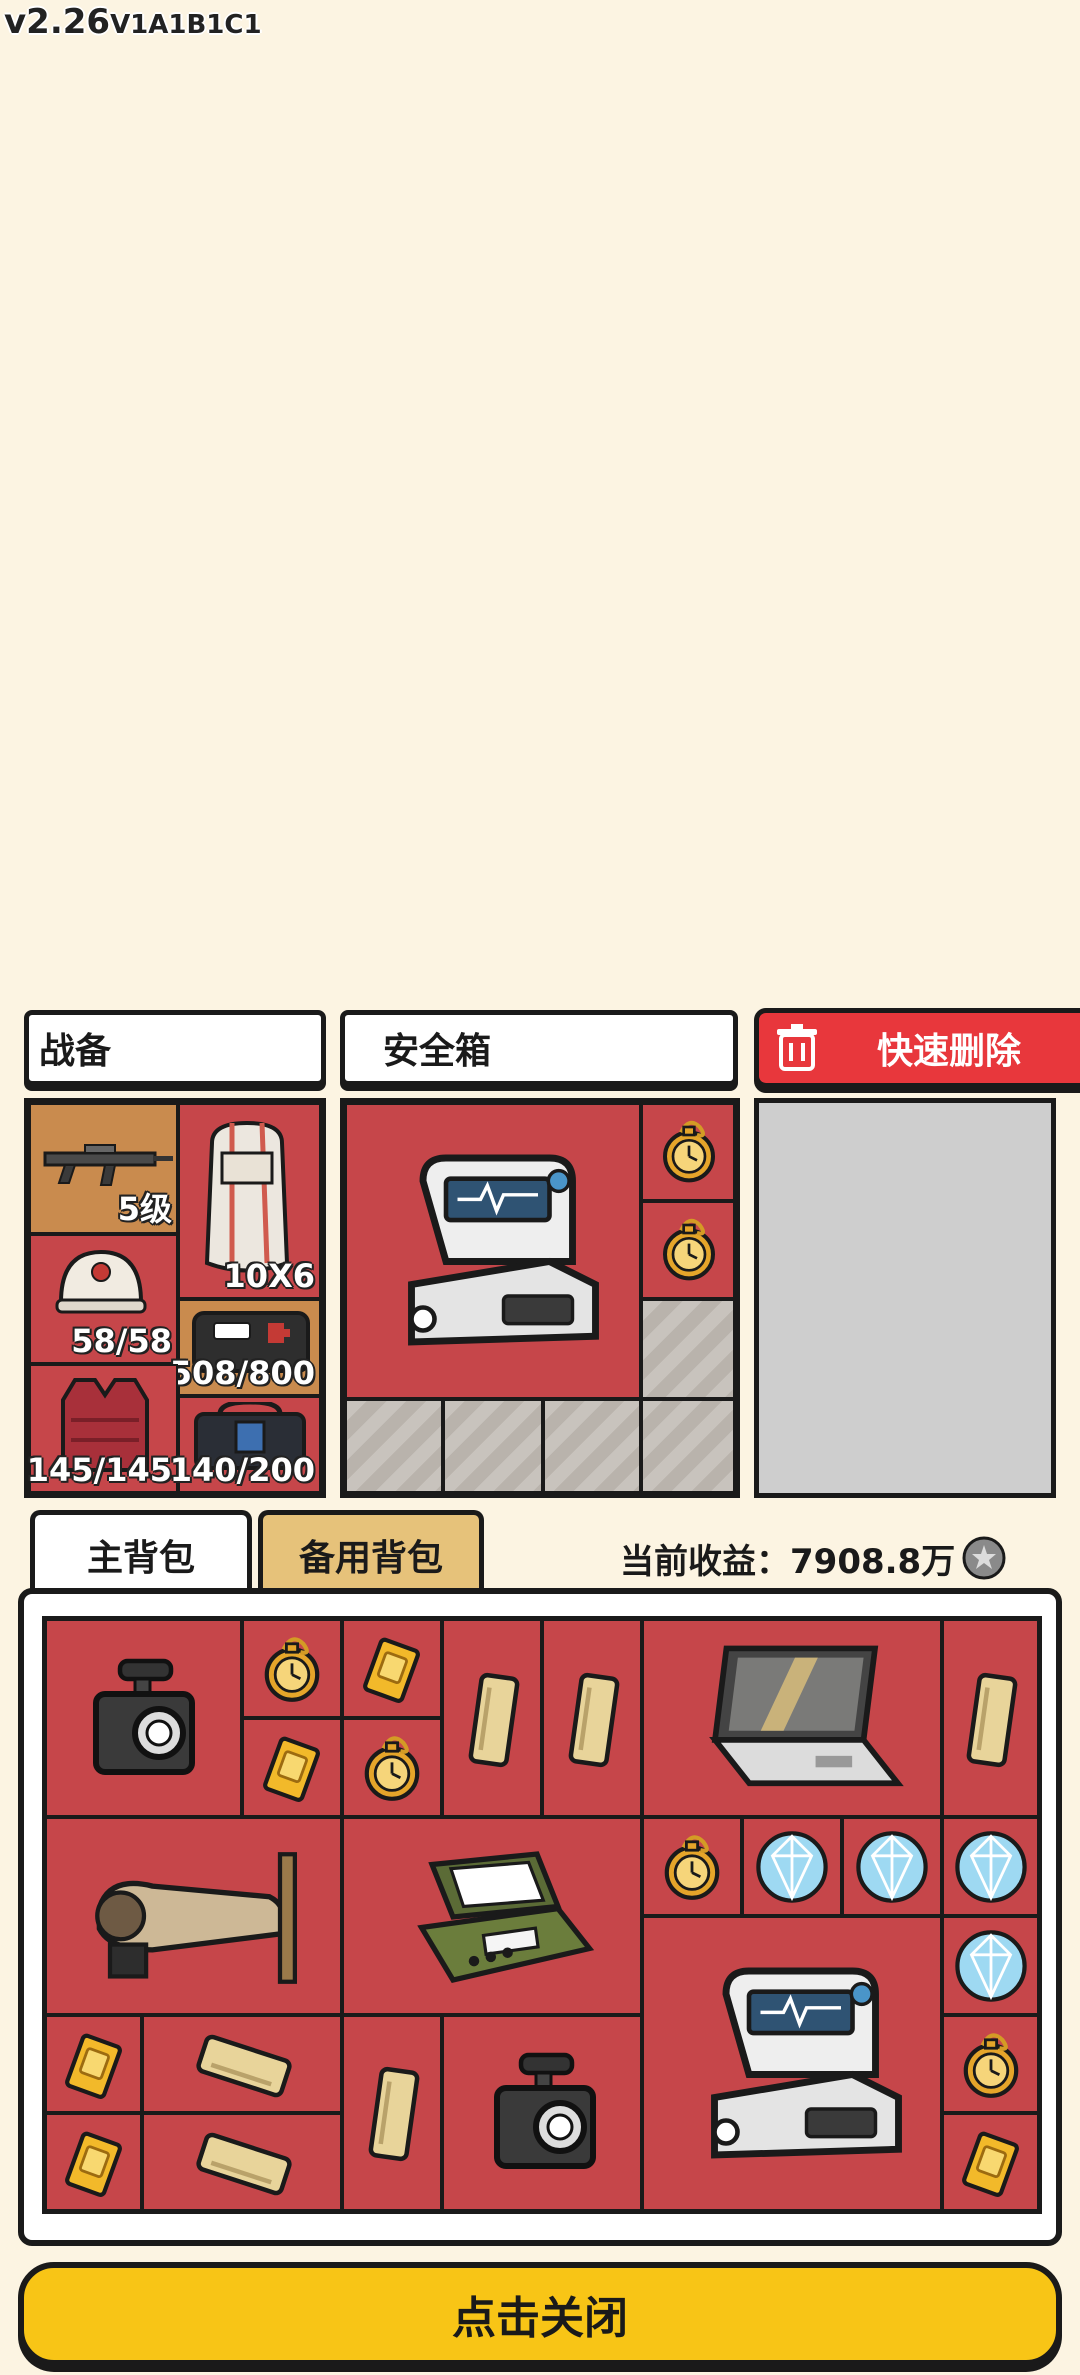 The image size is (1080, 2375). I want to click on item-monitor-device, so click(792, 2063).